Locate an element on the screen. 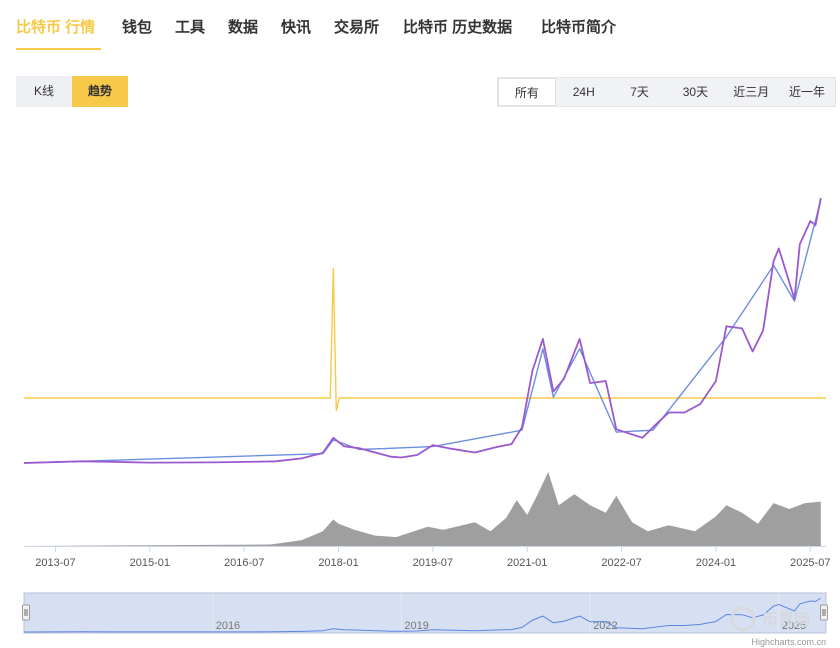 The image size is (840, 648). volume-area is located at coordinates (422, 509).